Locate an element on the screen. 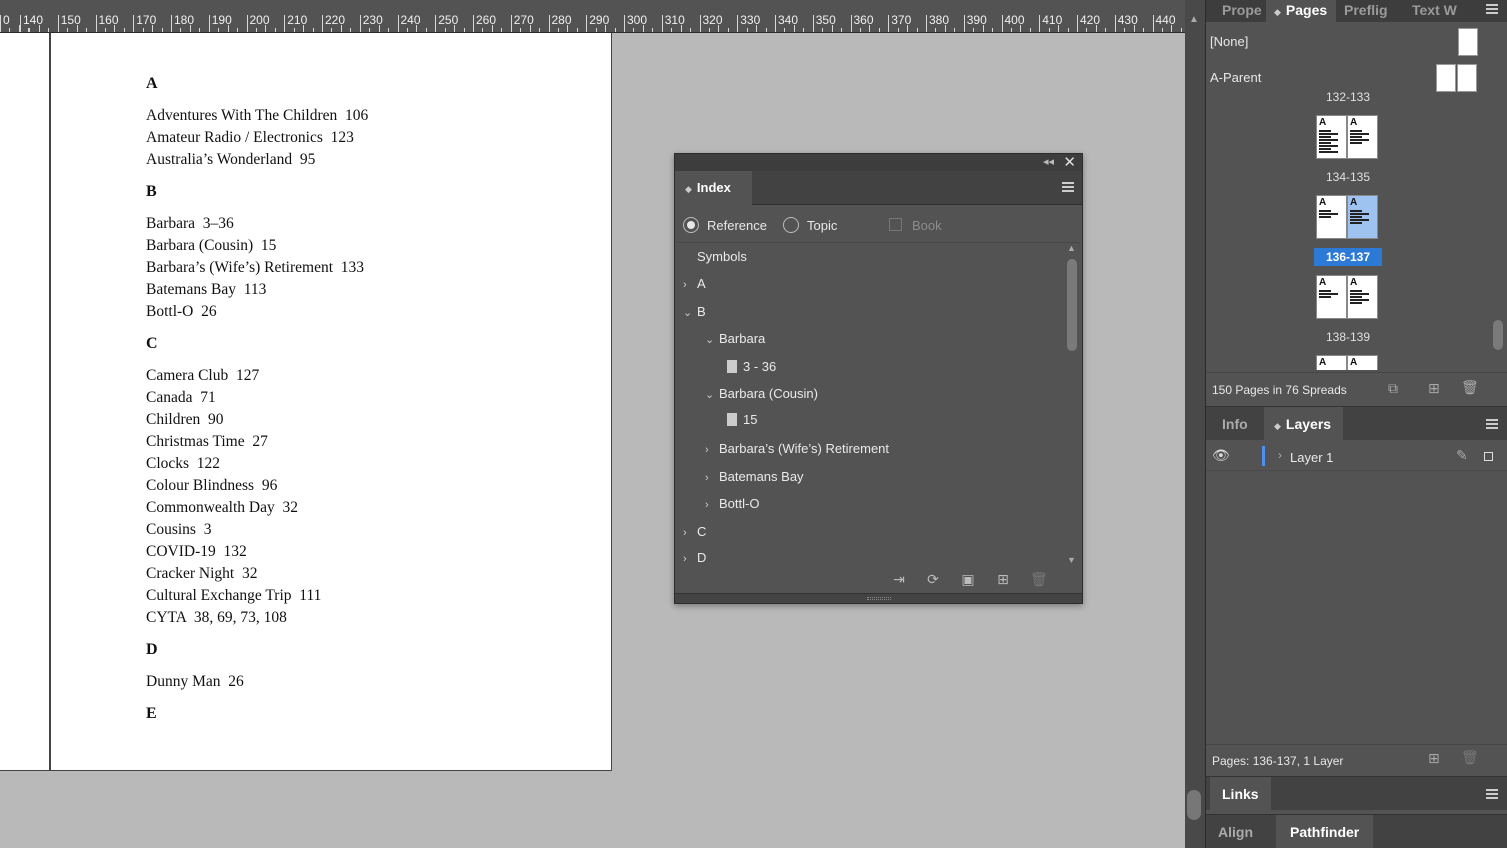 This screenshot has width=1507, height=848. up-down-icon: ◆ is located at coordinates (1277, 426).